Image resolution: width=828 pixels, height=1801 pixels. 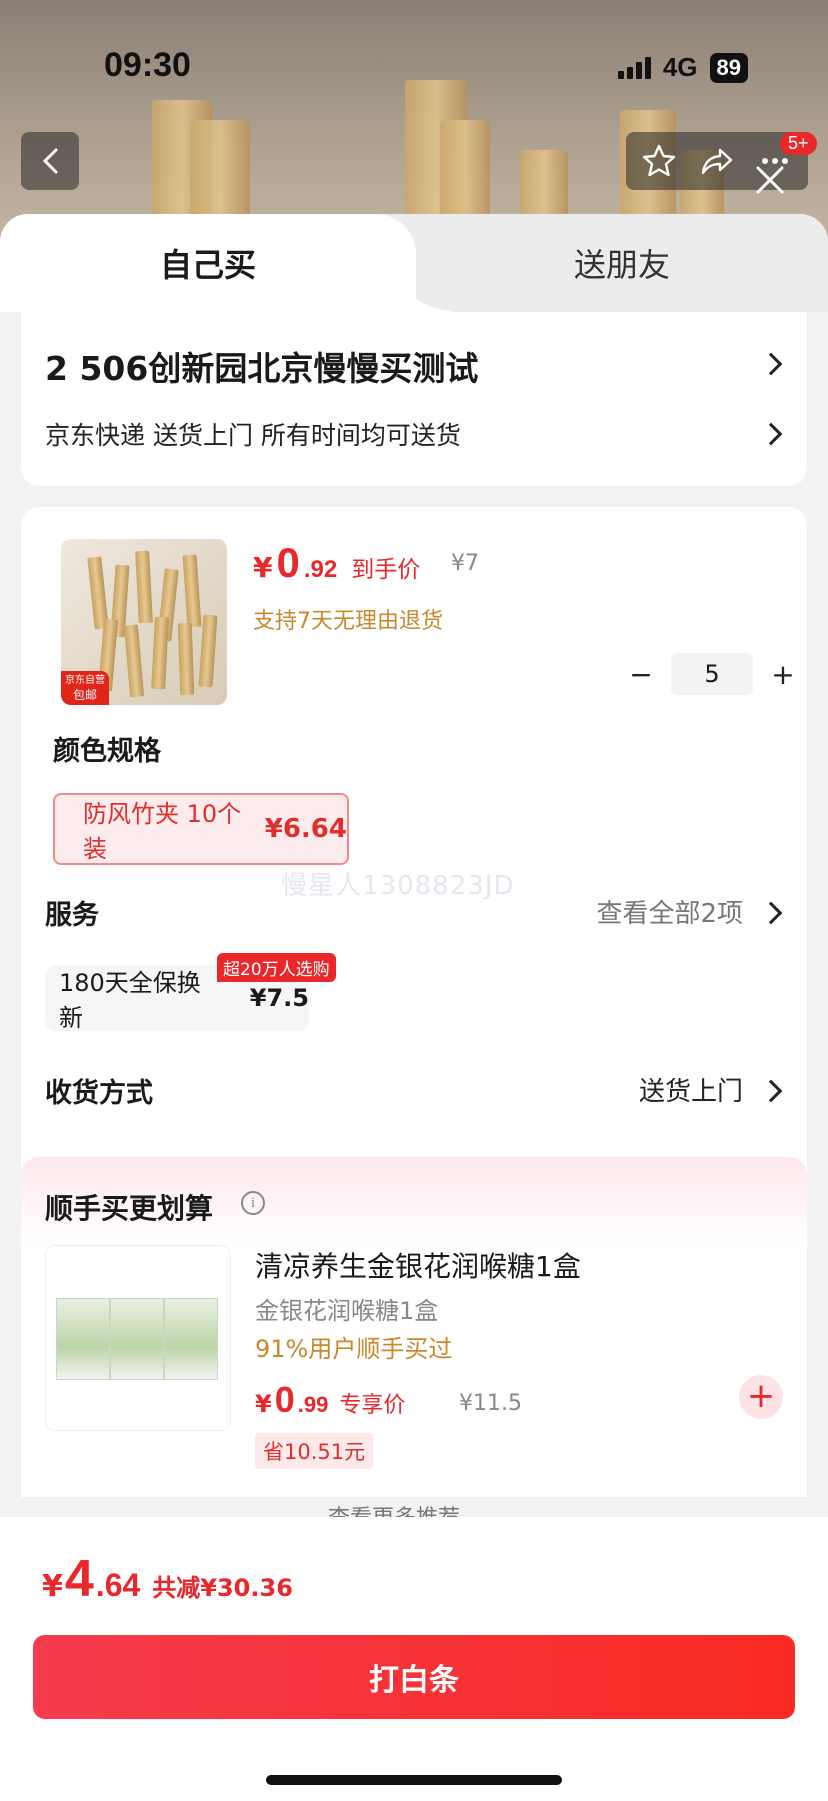 I want to click on service-label: 服务, so click(x=72, y=915).